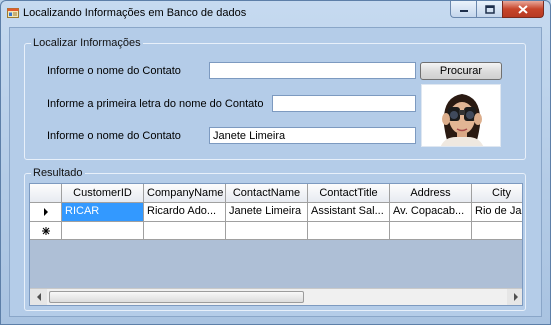  I want to click on scroll-left-button, so click(38, 297).